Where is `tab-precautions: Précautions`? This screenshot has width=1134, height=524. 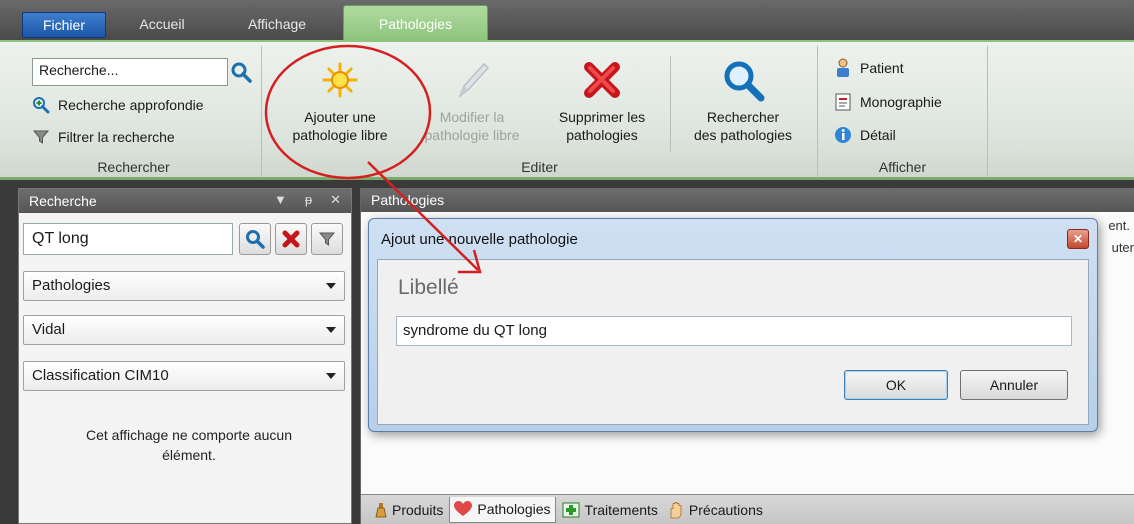 tab-precautions: Précautions is located at coordinates (715, 510).